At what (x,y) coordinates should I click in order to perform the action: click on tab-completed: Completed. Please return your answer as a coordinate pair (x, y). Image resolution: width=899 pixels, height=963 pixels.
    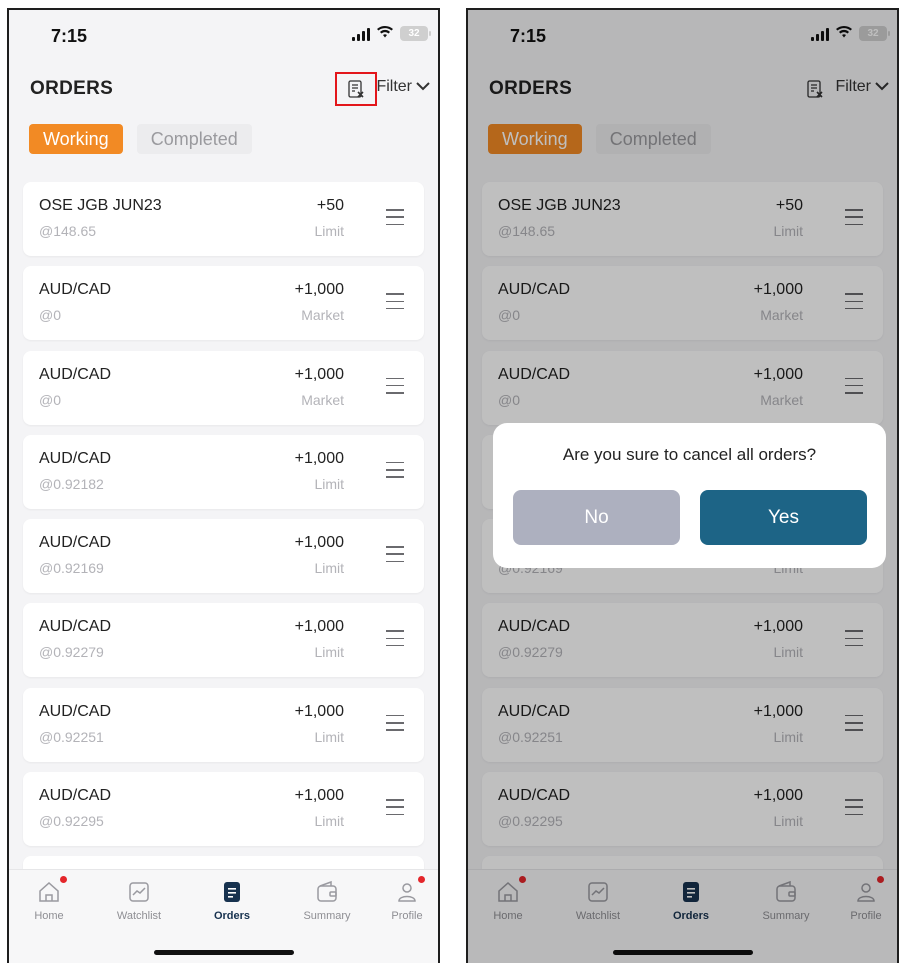
    Looking at the image, I should click on (194, 139).